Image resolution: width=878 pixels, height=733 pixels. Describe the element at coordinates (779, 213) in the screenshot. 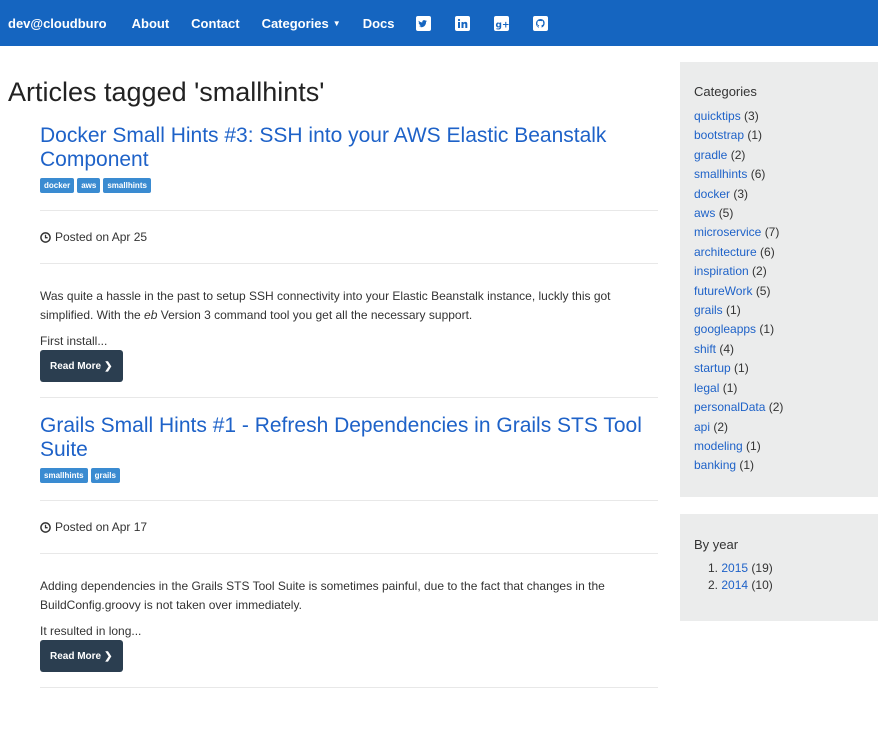

I see `category-item: aws (5)` at that location.